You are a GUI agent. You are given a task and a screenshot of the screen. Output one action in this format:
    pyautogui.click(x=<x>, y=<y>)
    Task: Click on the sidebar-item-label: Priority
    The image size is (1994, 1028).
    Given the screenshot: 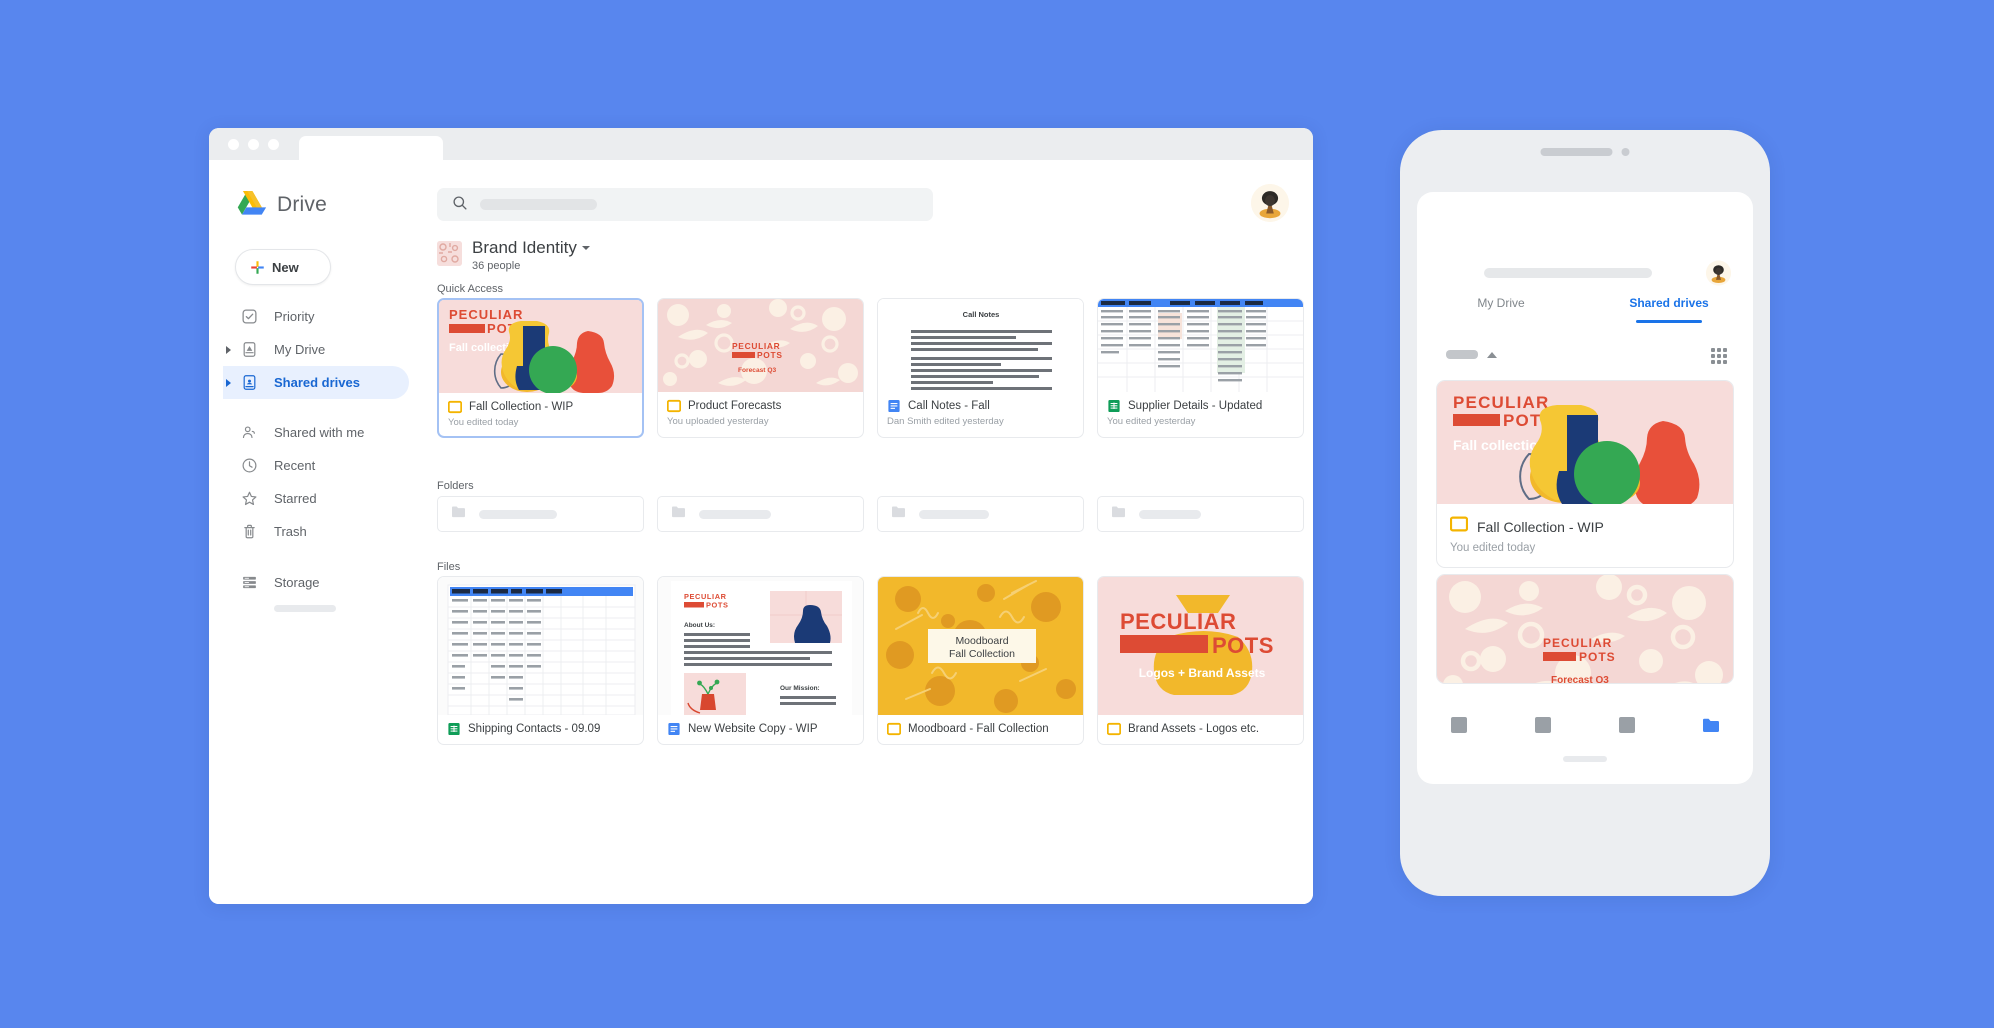 What is the action you would take?
    pyautogui.click(x=294, y=316)
    